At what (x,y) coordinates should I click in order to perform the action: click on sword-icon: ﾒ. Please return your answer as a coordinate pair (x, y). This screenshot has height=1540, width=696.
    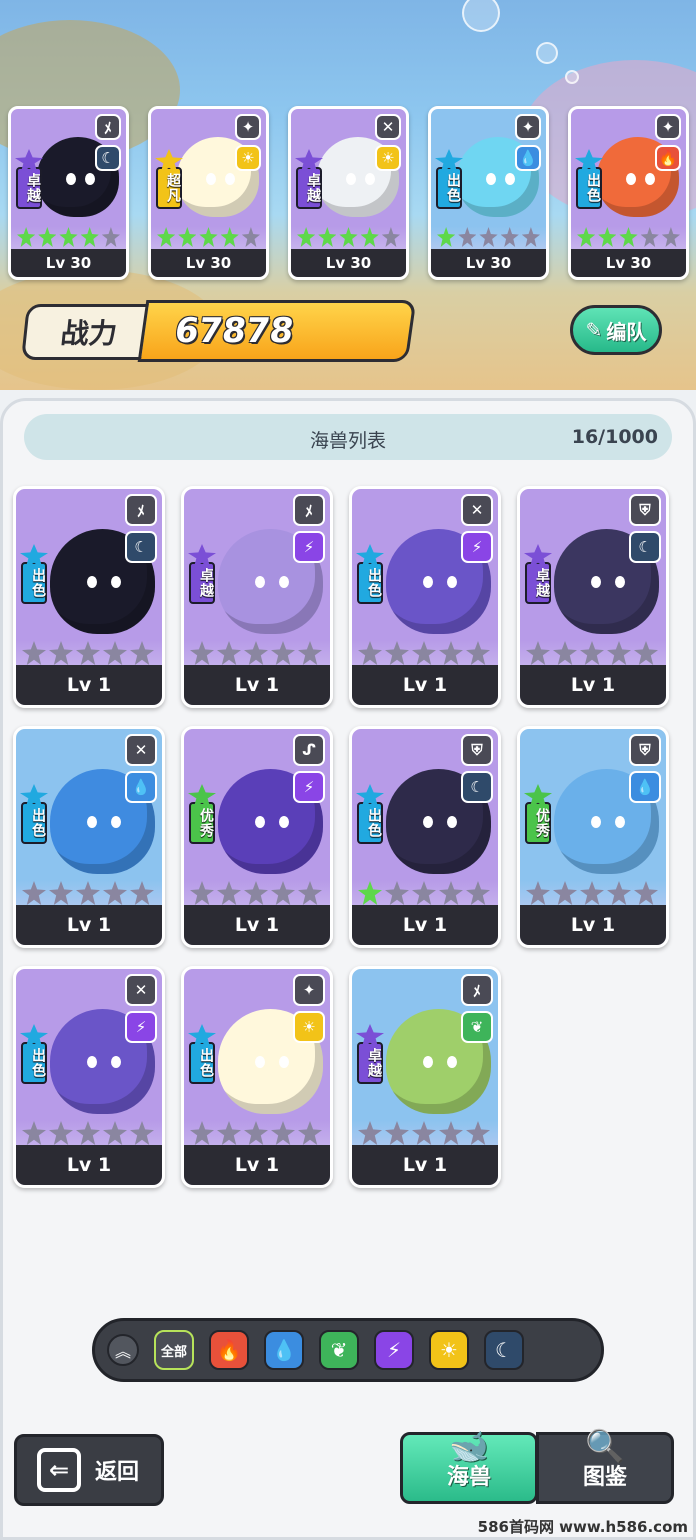
    Looking at the image, I should click on (309, 510).